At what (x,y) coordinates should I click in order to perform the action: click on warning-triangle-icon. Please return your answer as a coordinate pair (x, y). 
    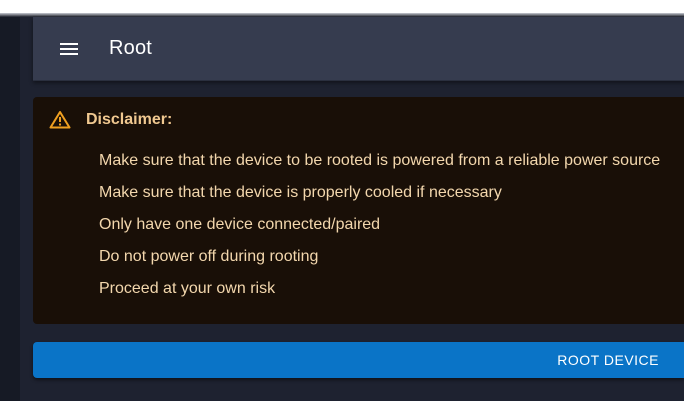
    Looking at the image, I should click on (60, 120).